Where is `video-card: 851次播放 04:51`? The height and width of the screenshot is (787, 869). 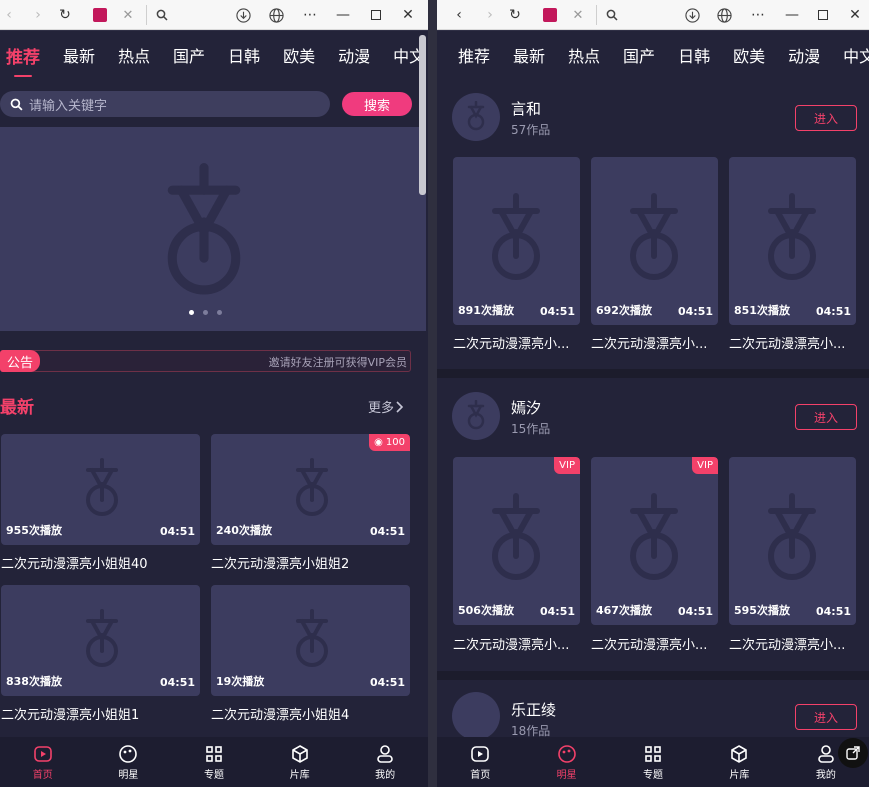
video-card: 851次播放 04:51 is located at coordinates (792, 241).